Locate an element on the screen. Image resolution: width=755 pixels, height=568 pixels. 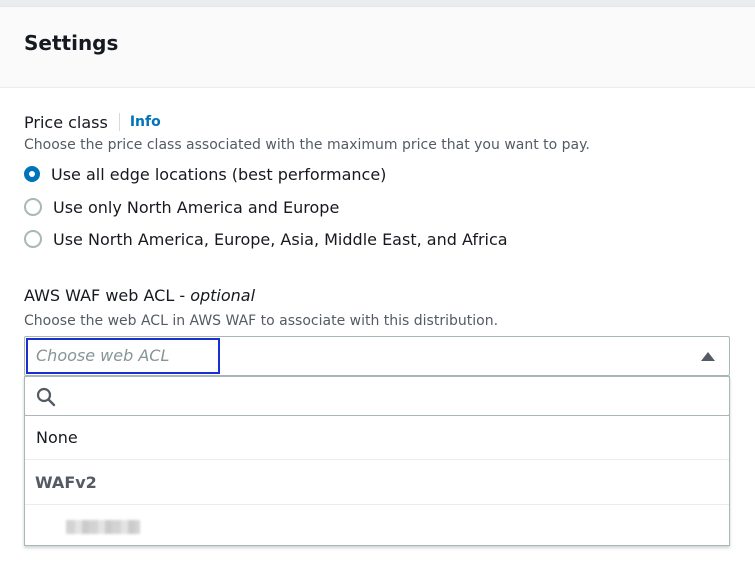
option-none-label: None is located at coordinates (57, 437).